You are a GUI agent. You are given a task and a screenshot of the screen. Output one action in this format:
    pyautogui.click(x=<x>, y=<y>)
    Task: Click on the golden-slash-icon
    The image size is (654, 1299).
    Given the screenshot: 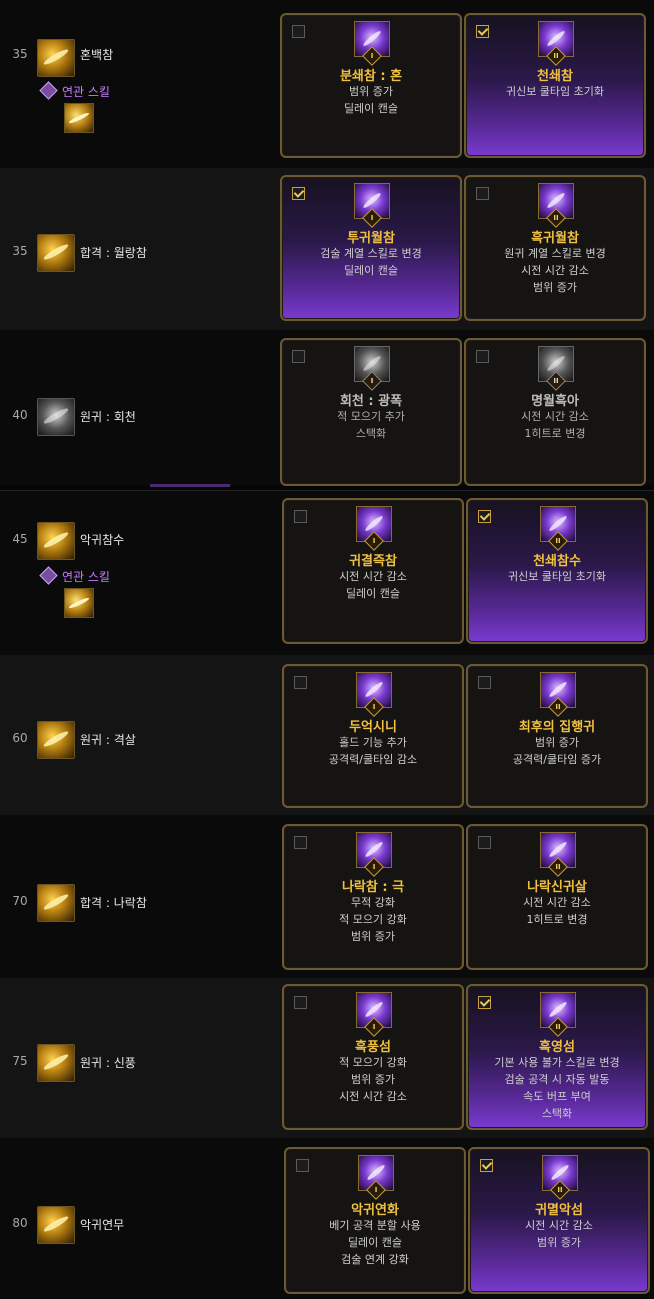 What is the action you would take?
    pyautogui.click(x=56, y=58)
    